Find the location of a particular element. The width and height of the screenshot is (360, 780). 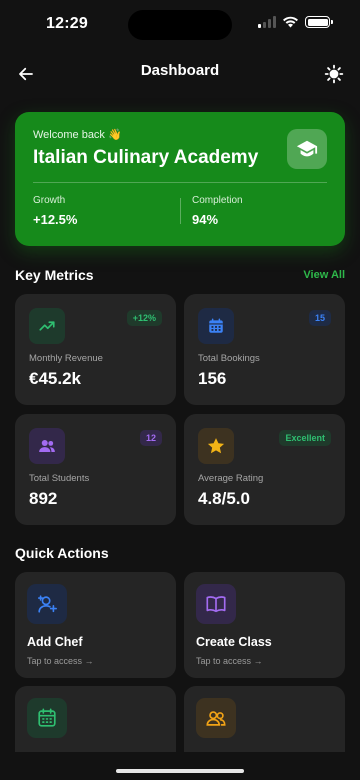

hero-stat-divider is located at coordinates (180, 211).